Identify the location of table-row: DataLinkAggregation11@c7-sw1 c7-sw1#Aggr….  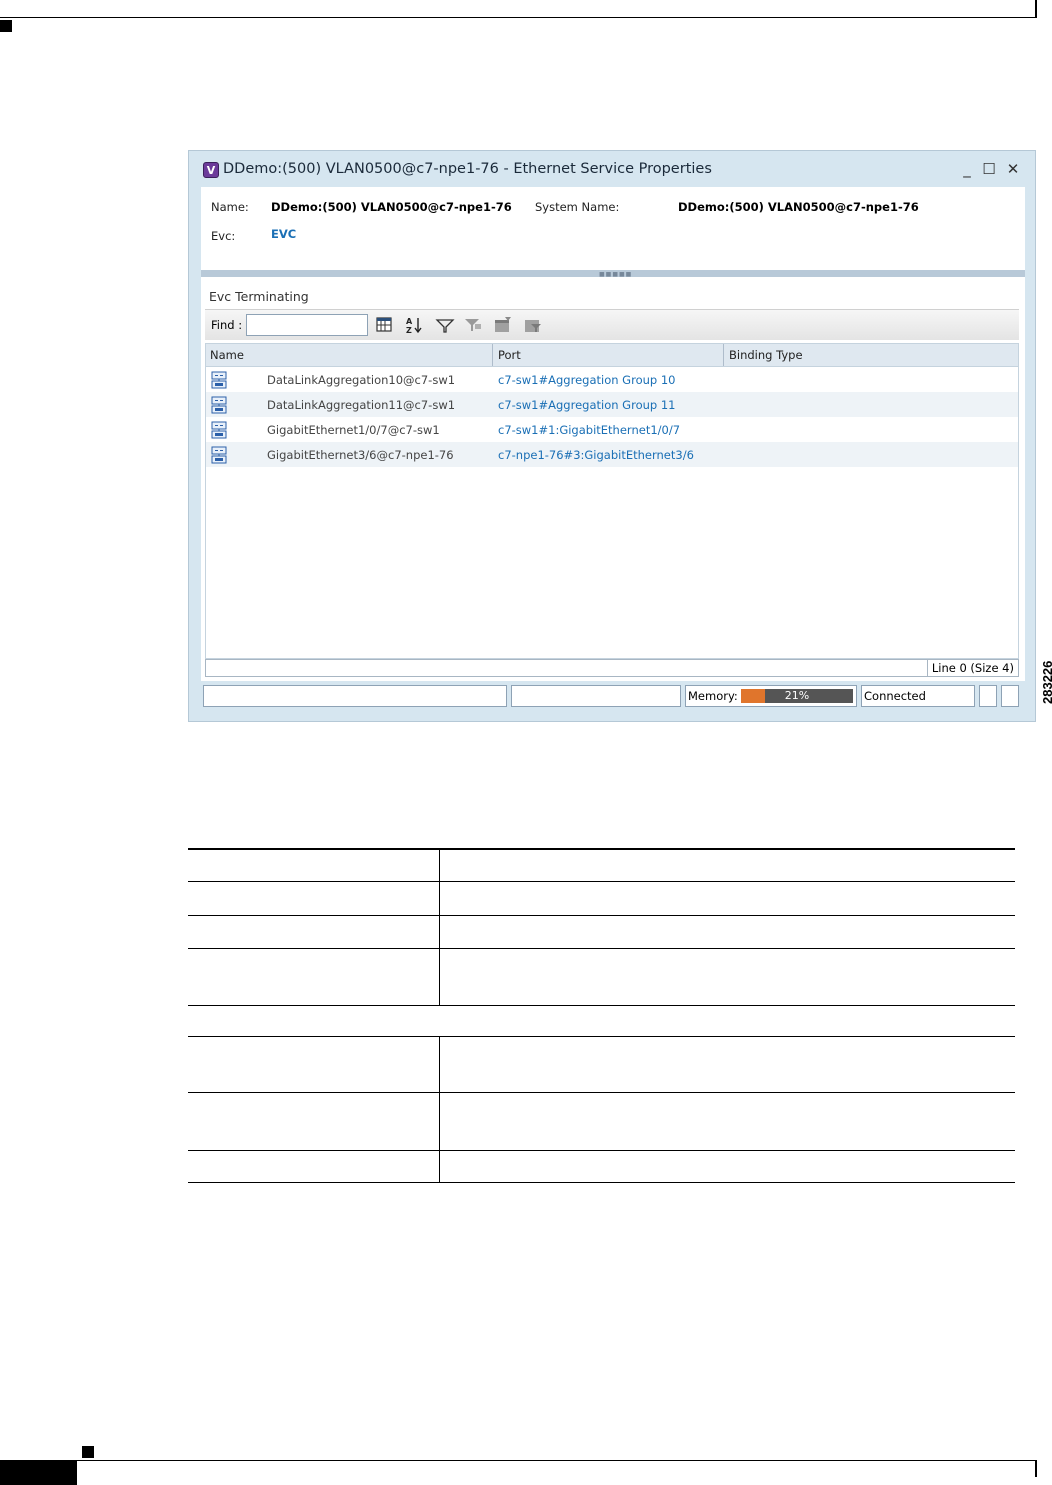
(612, 404).